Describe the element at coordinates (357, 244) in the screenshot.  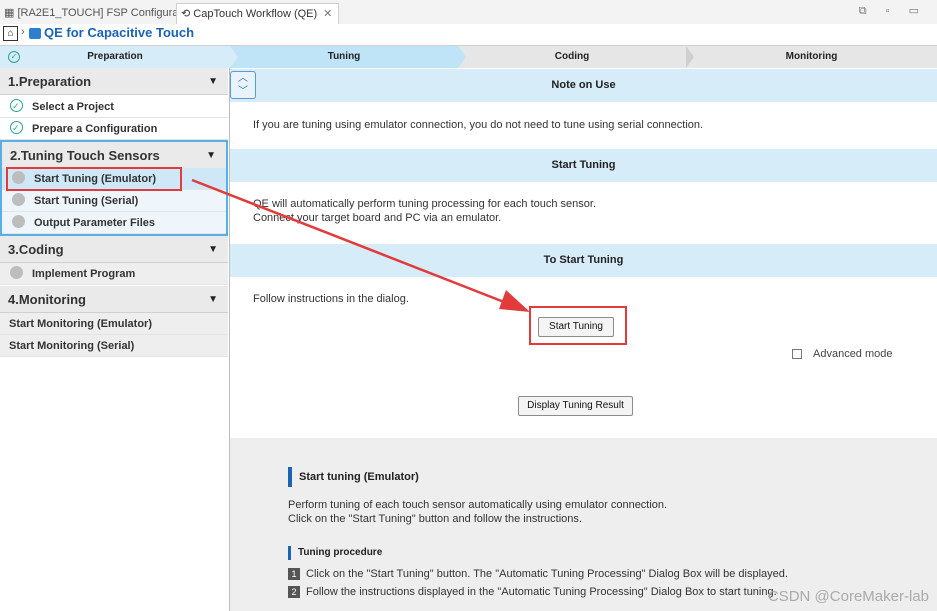
I see `arrow-line` at that location.